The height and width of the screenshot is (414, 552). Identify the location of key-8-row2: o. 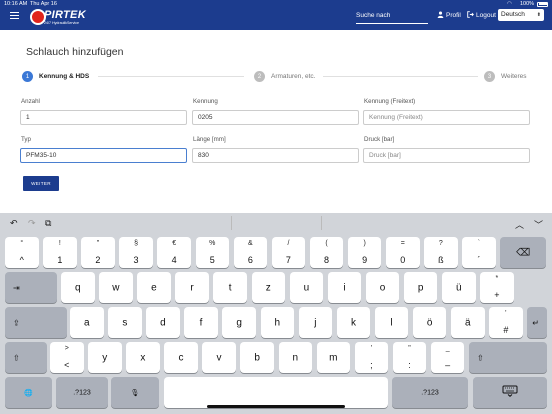
(382, 287).